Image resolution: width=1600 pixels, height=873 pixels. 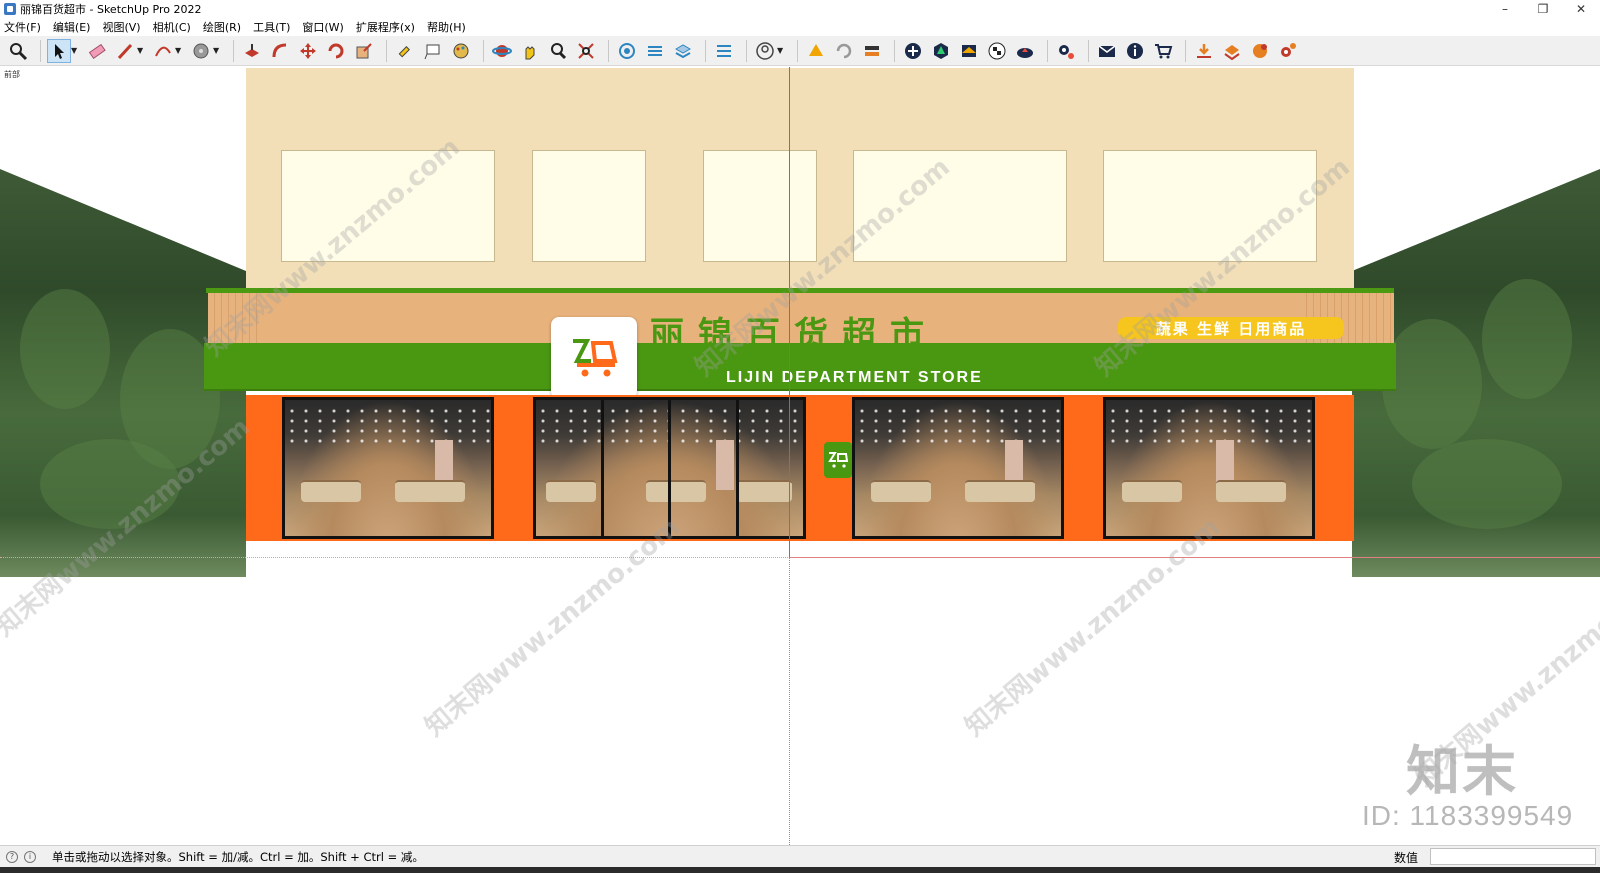 I want to click on checker-icon, so click(x=997, y=51).